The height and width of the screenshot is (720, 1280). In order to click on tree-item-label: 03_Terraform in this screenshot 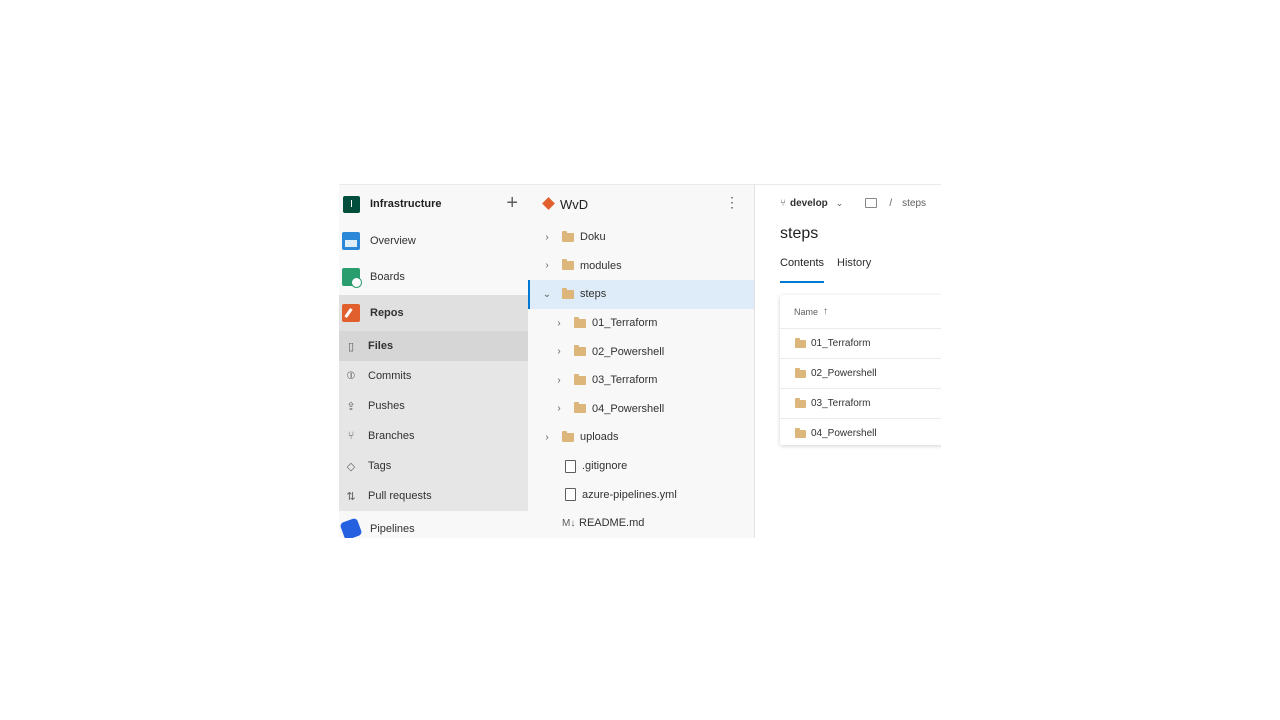, I will do `click(625, 380)`.